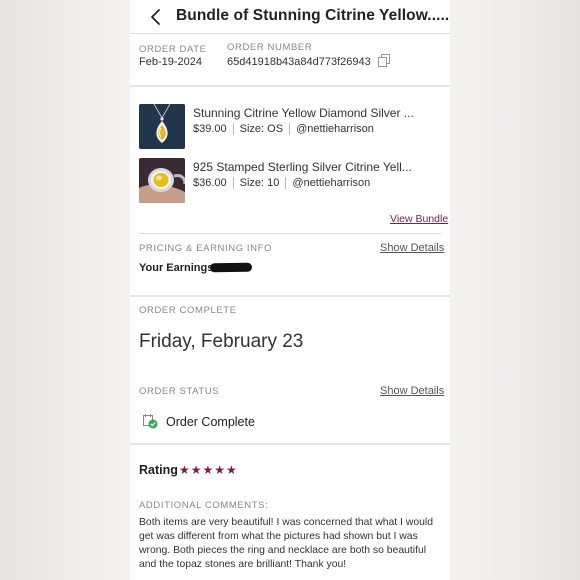 Image resolution: width=580 pixels, height=580 pixels. I want to click on order-number-value: 65d41918b43a84d773f26943, so click(299, 62).